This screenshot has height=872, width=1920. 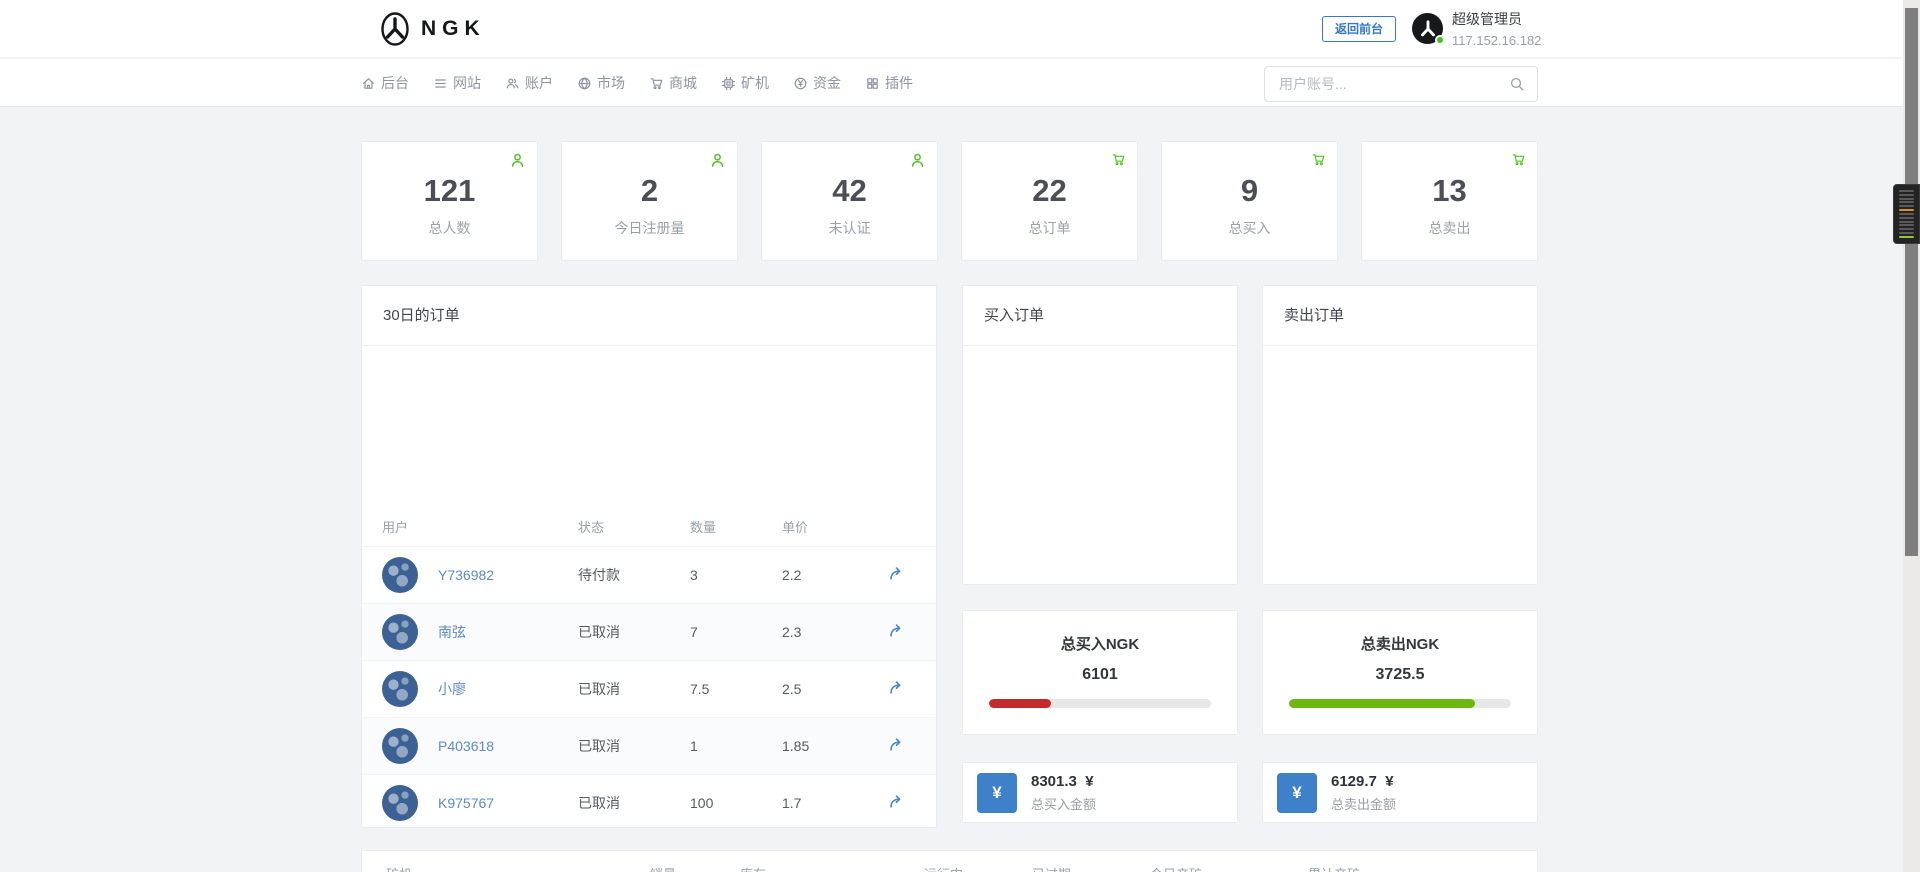 What do you see at coordinates (796, 746) in the screenshot?
I see `price-cell: 1.85` at bounding box center [796, 746].